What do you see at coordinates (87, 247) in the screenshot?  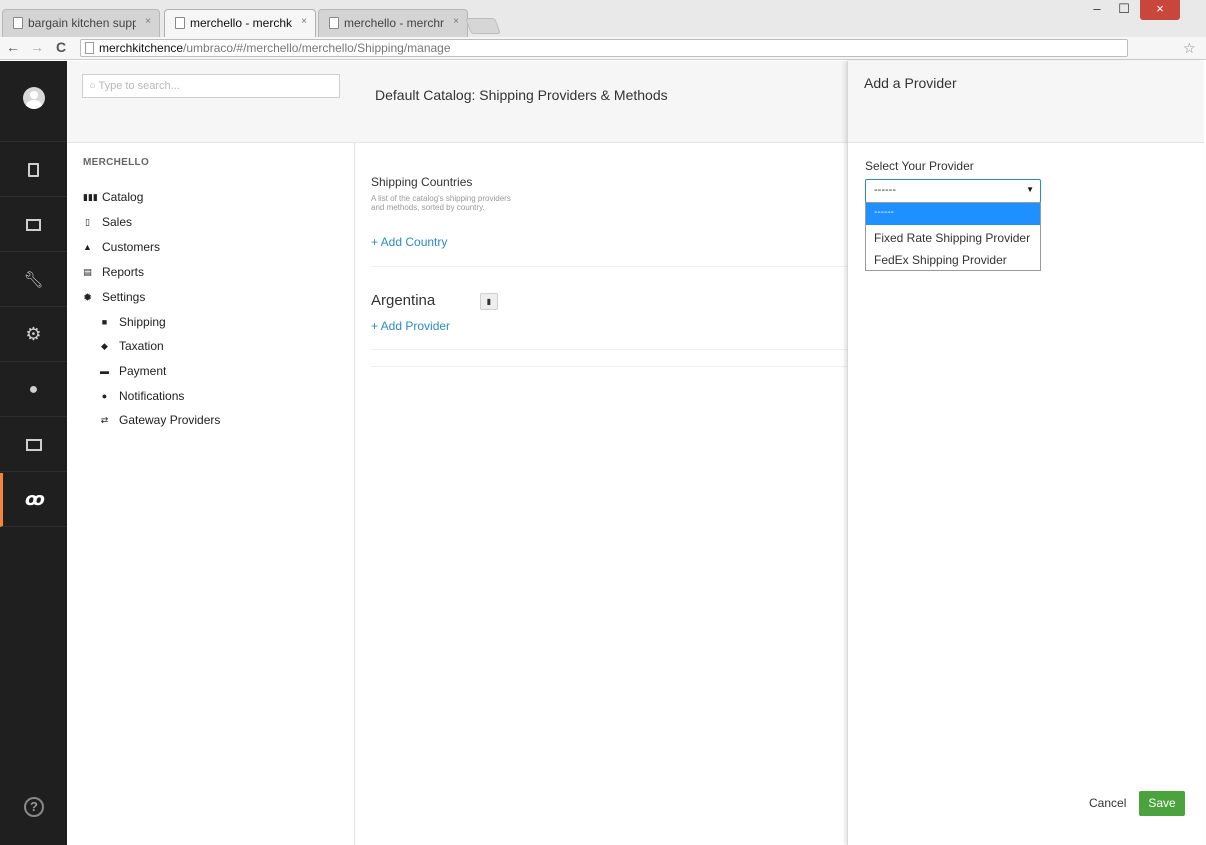 I see `user-icon: ▲` at bounding box center [87, 247].